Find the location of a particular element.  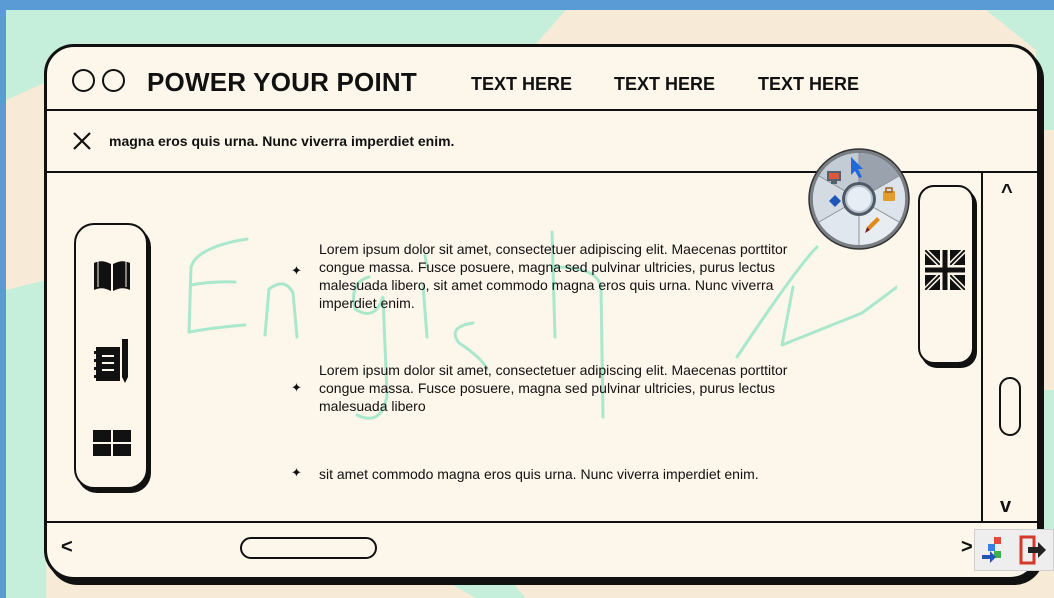

nav-item-3: TEXT HERE is located at coordinates (808, 84).